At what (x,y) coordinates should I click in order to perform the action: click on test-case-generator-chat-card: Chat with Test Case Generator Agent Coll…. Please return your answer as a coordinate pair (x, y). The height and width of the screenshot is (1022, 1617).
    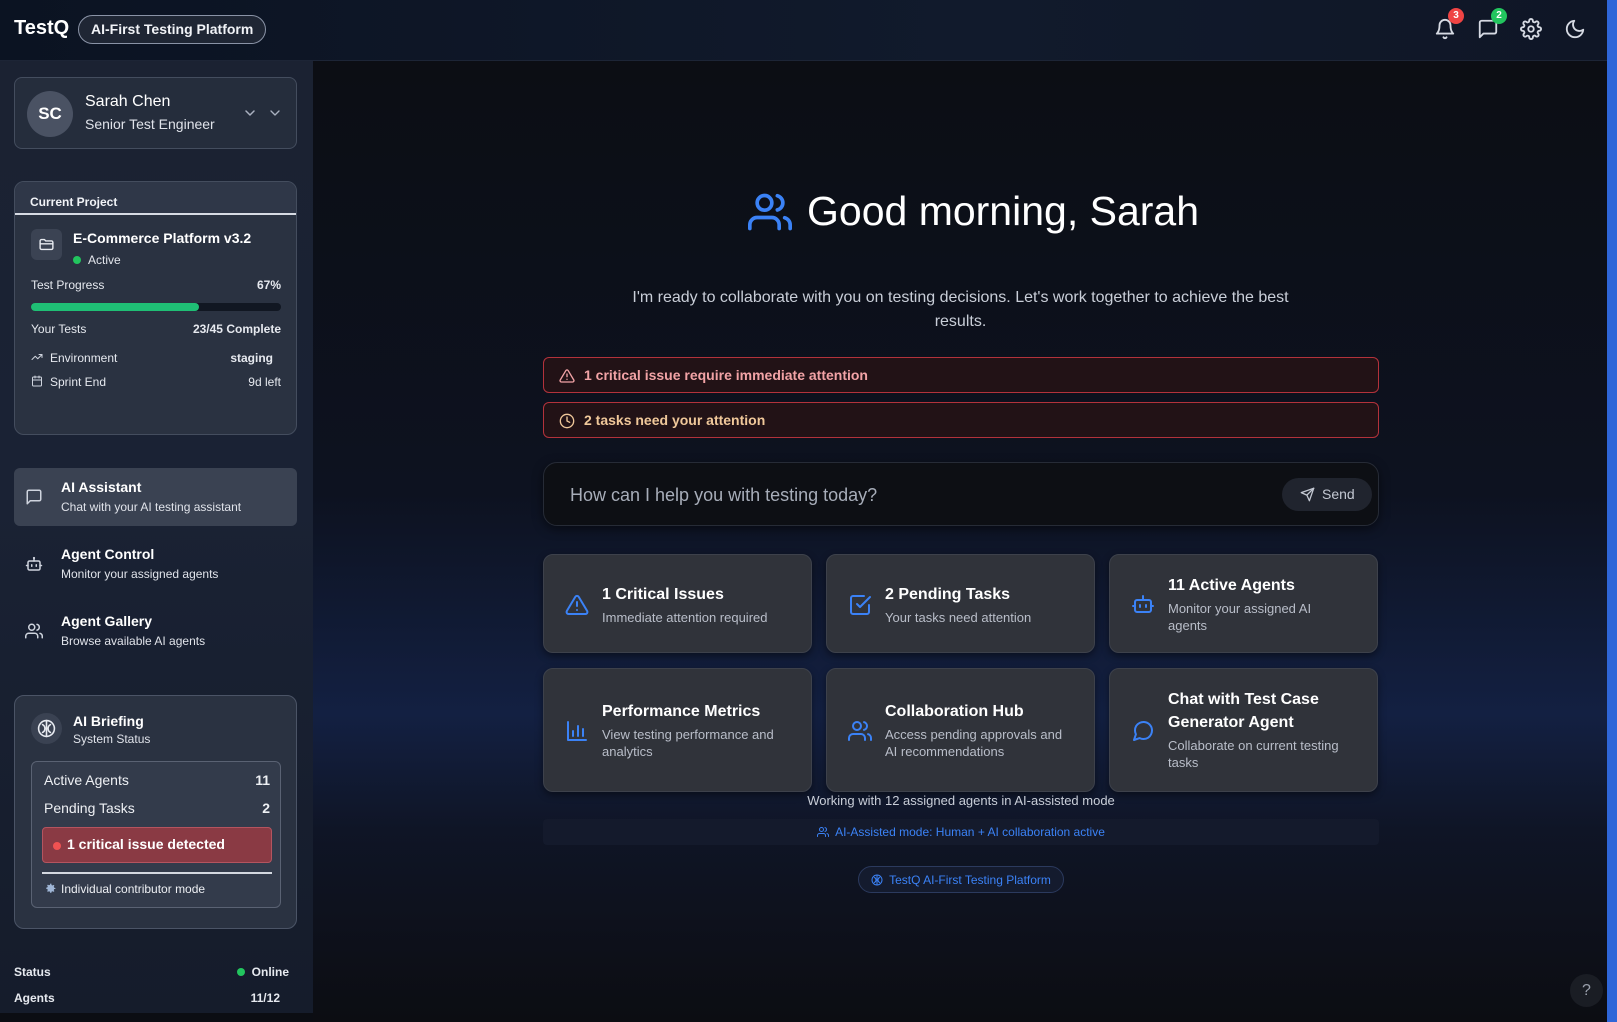
    Looking at the image, I should click on (1243, 730).